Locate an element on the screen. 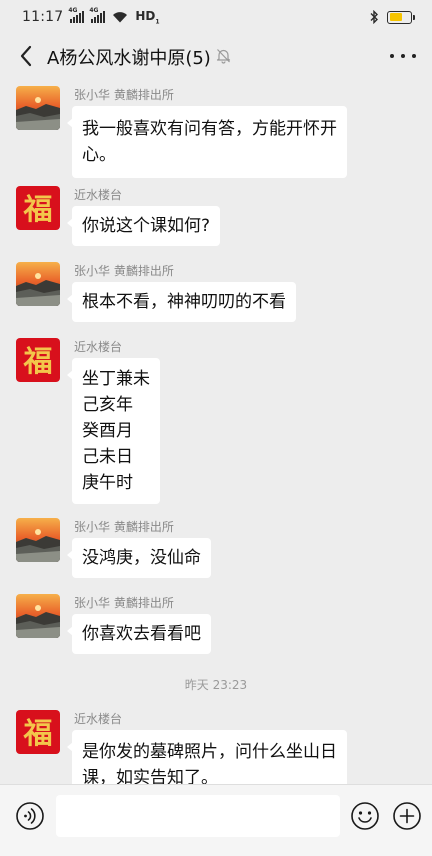 The width and height of the screenshot is (432, 856). status-bar: 11:17 4G 4G HD1 is located at coordinates (216, 17).